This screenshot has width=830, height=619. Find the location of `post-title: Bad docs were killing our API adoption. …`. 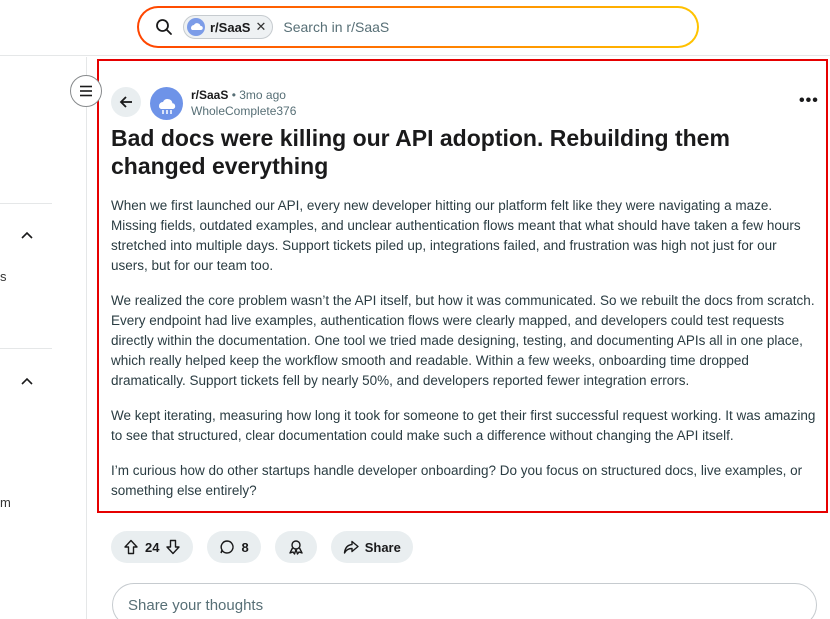

post-title: Bad docs were killing our API adoption. … is located at coordinates (420, 152).